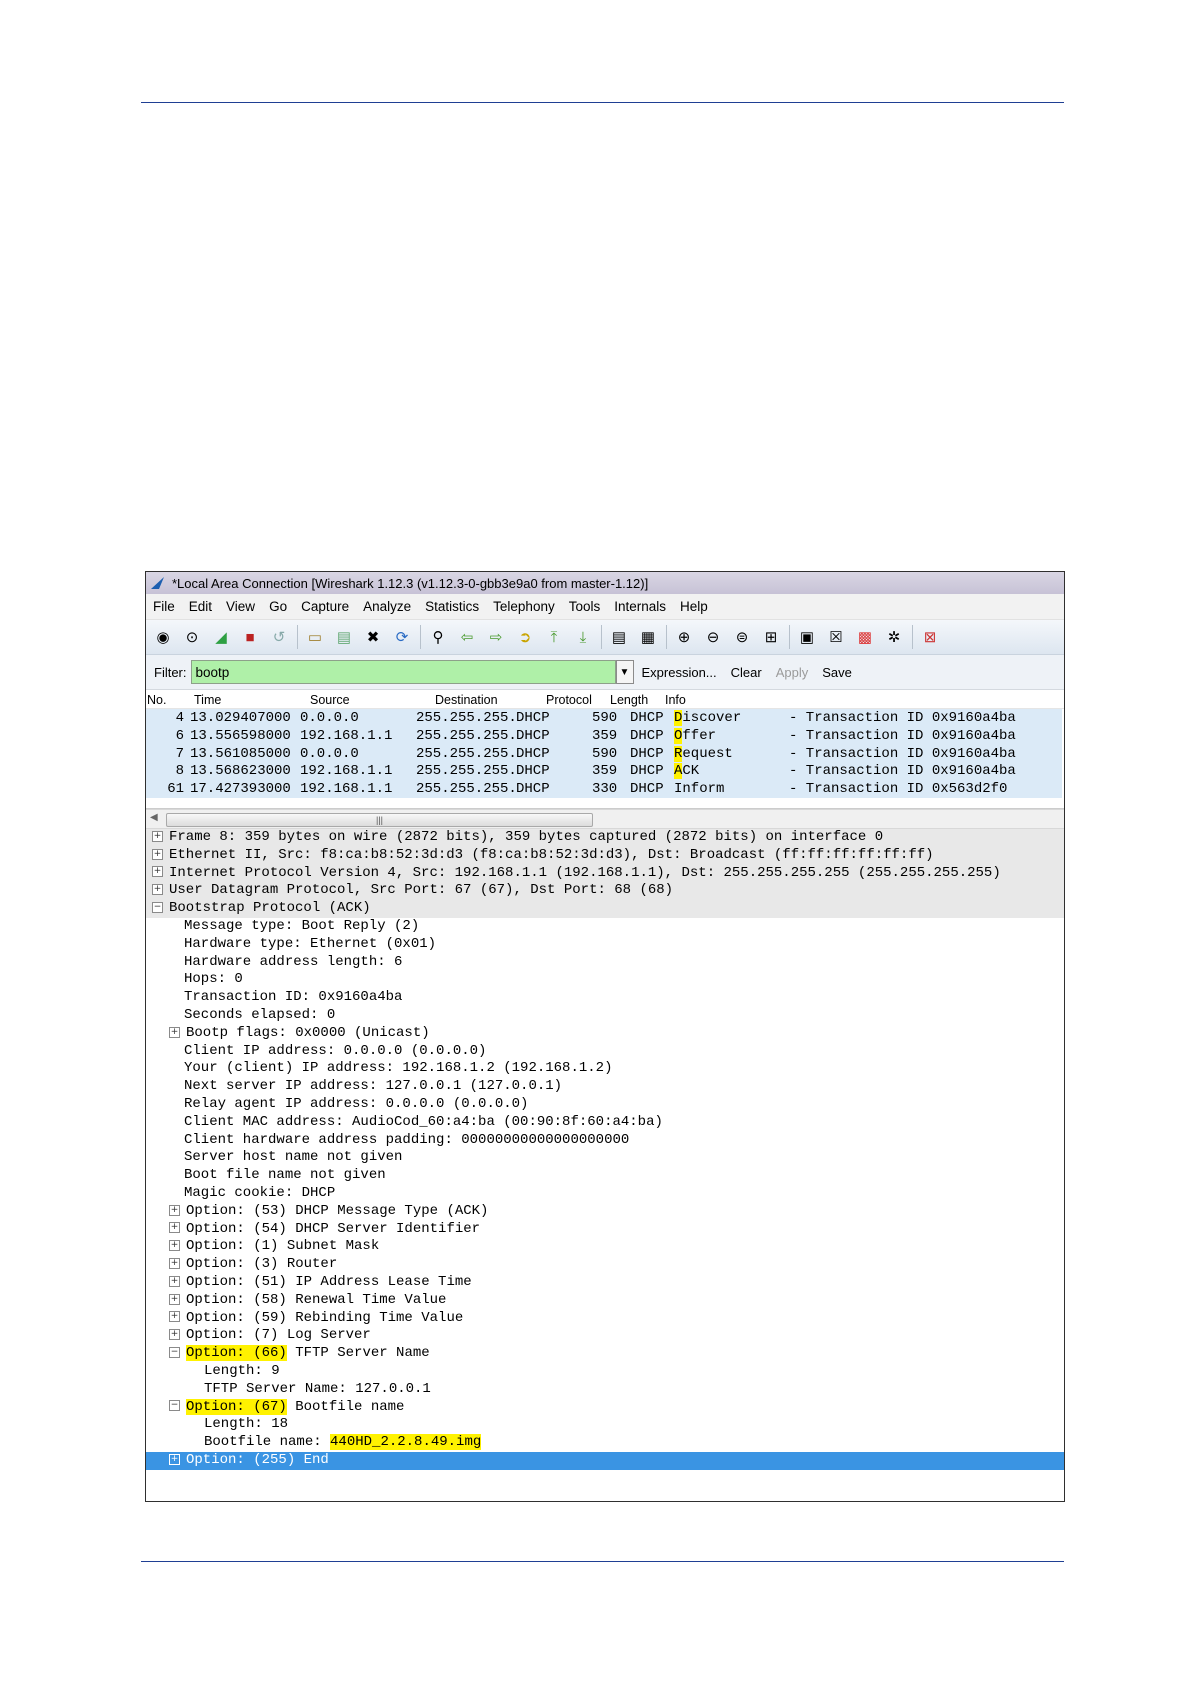 The height and width of the screenshot is (1684, 1191). Describe the element at coordinates (156, 700) in the screenshot. I see `column-no: No.` at that location.